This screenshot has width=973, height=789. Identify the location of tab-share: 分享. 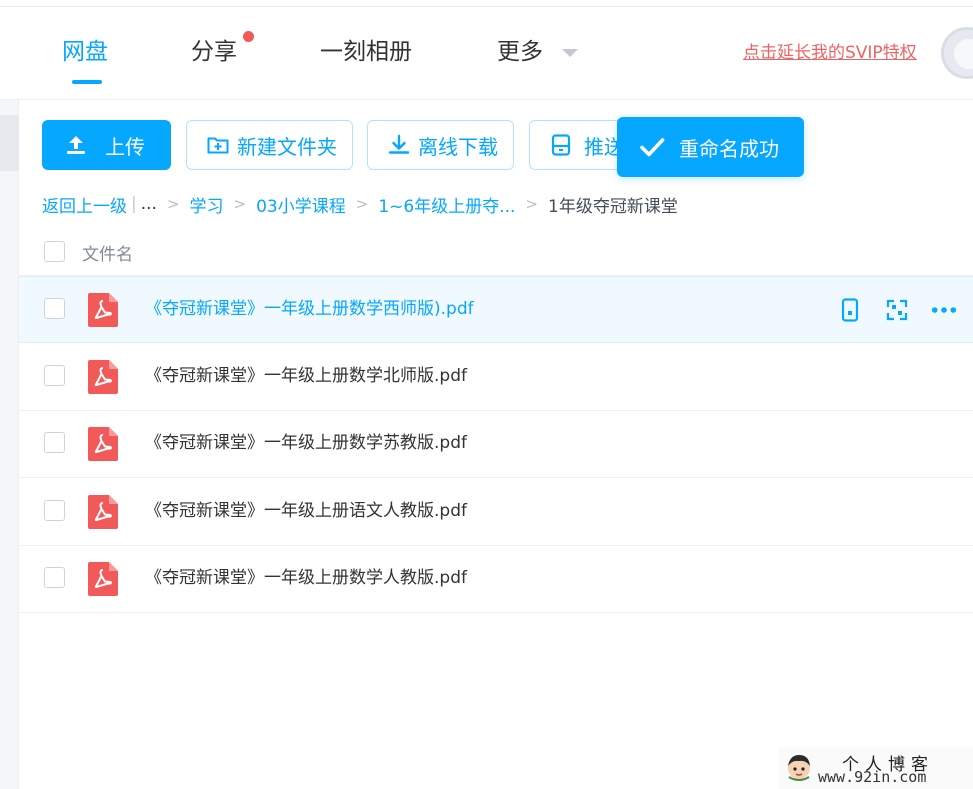
(214, 52).